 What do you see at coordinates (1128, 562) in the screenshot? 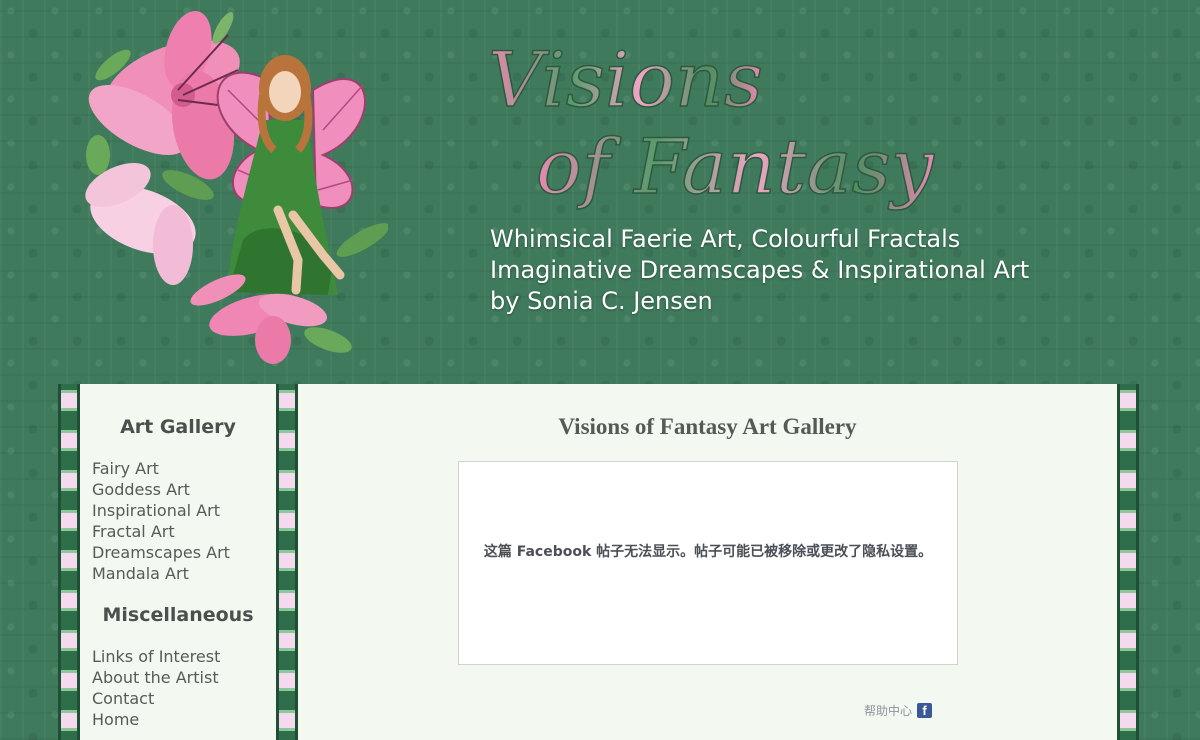
I see `decorative-border-right` at bounding box center [1128, 562].